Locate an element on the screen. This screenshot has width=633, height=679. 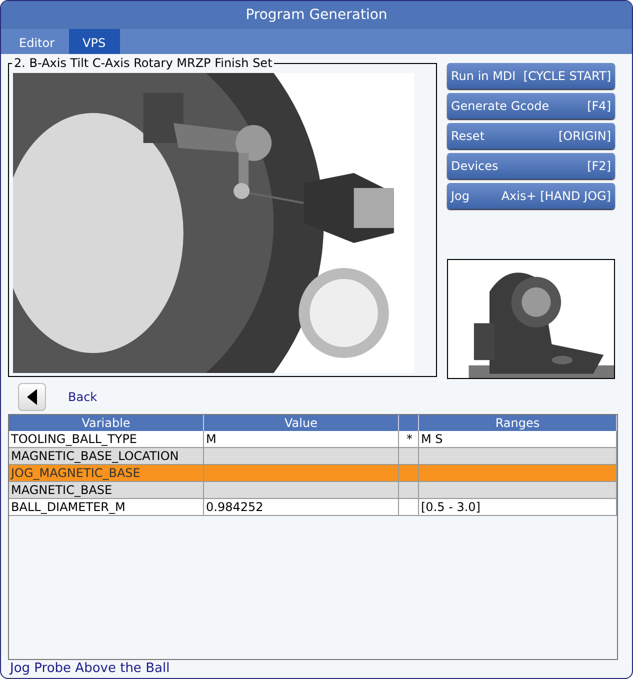
action-button: Generate Gcode [F4] is located at coordinates (531, 106).